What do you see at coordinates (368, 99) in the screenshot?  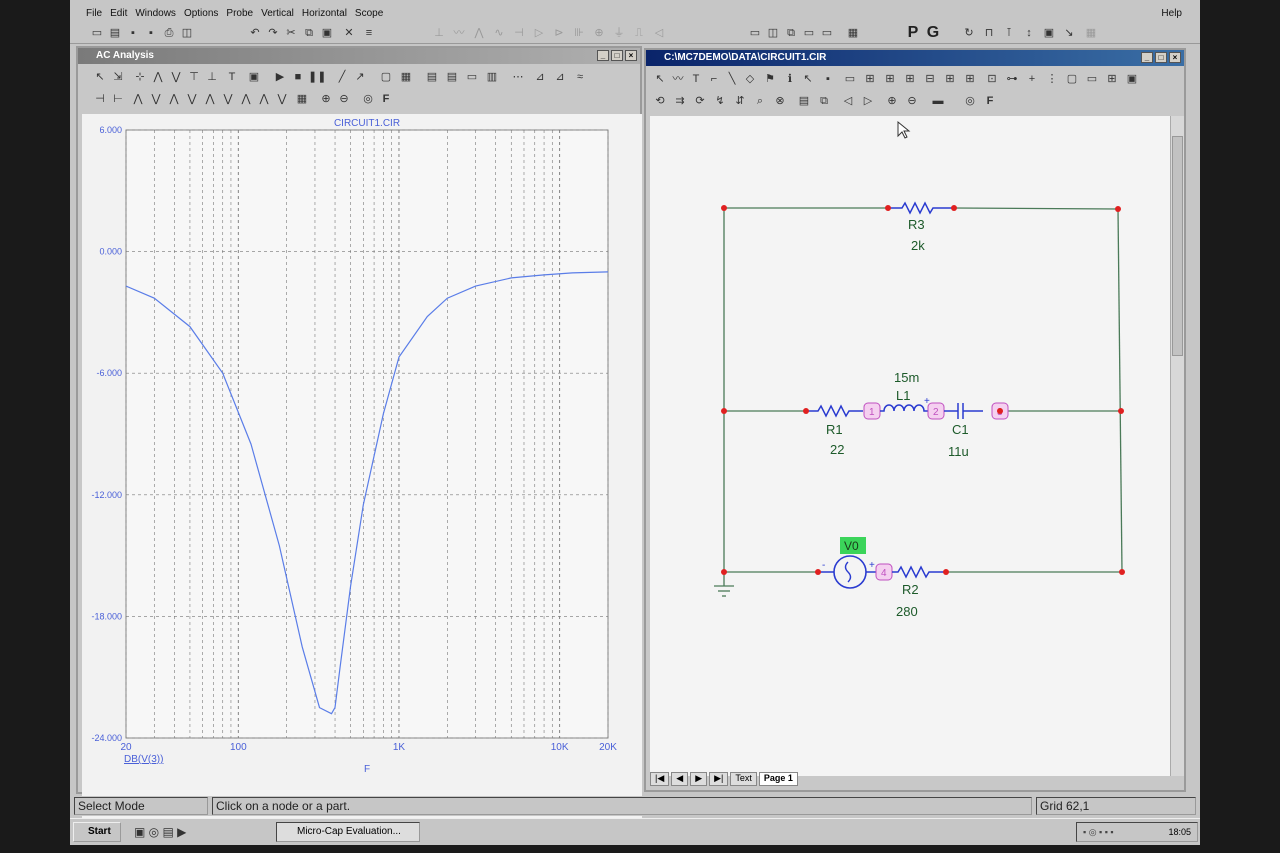 I see `numeric-icon: ◎` at bounding box center [368, 99].